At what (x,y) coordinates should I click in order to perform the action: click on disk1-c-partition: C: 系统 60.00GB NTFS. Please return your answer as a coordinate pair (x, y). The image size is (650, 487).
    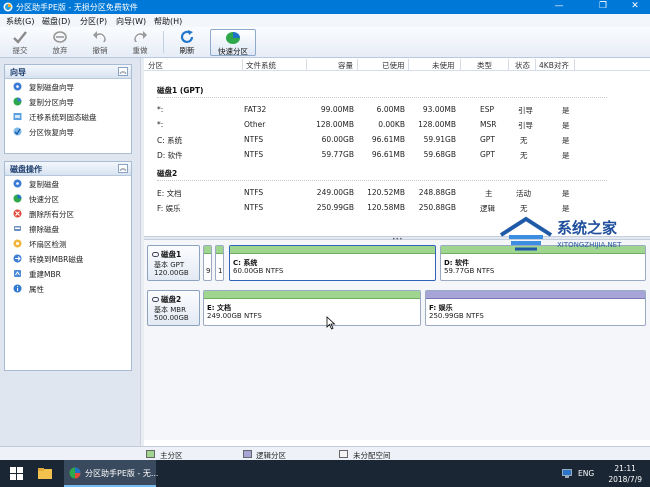
    Looking at the image, I should click on (332, 263).